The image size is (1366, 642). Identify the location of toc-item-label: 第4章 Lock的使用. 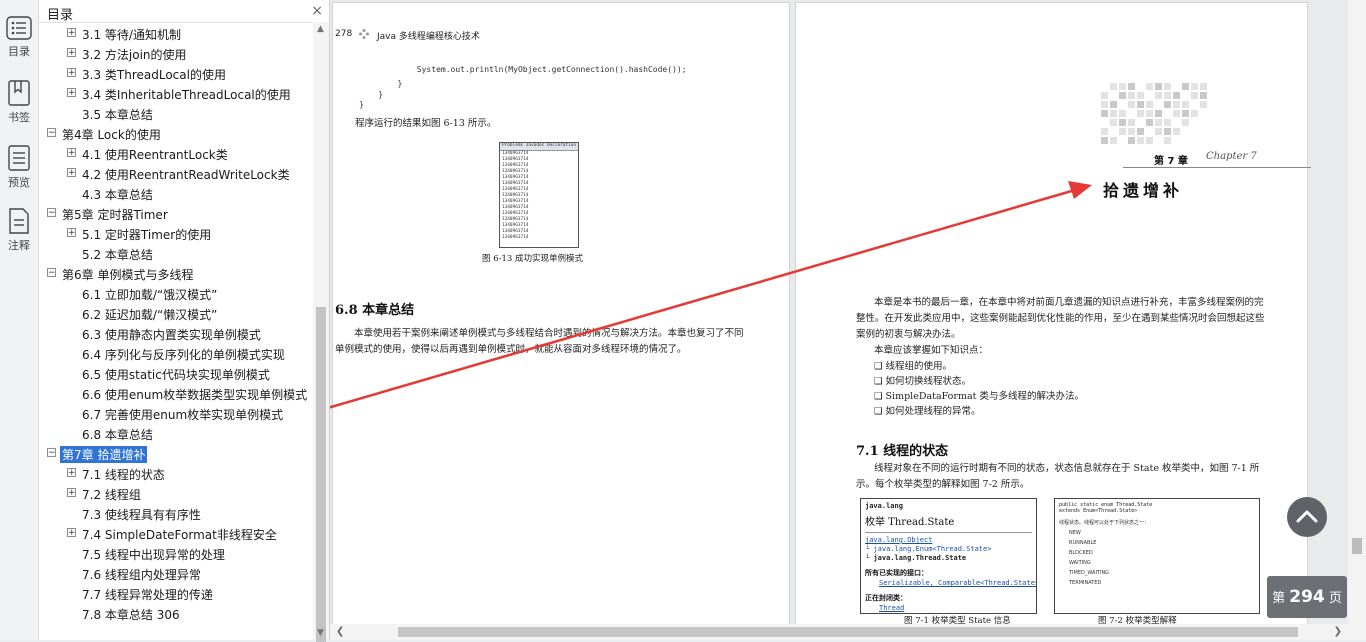
(111, 135).